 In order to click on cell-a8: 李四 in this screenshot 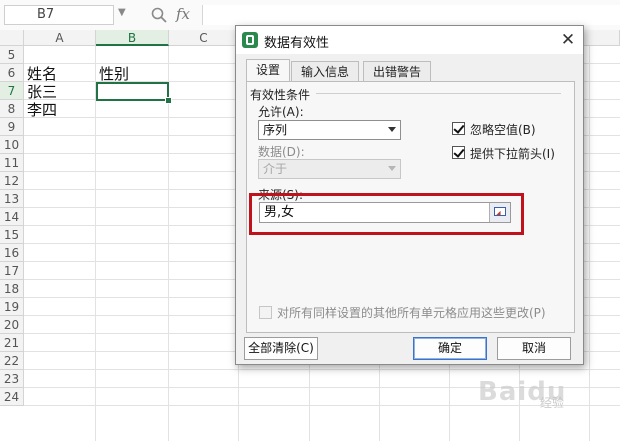, I will do `click(61, 110)`.